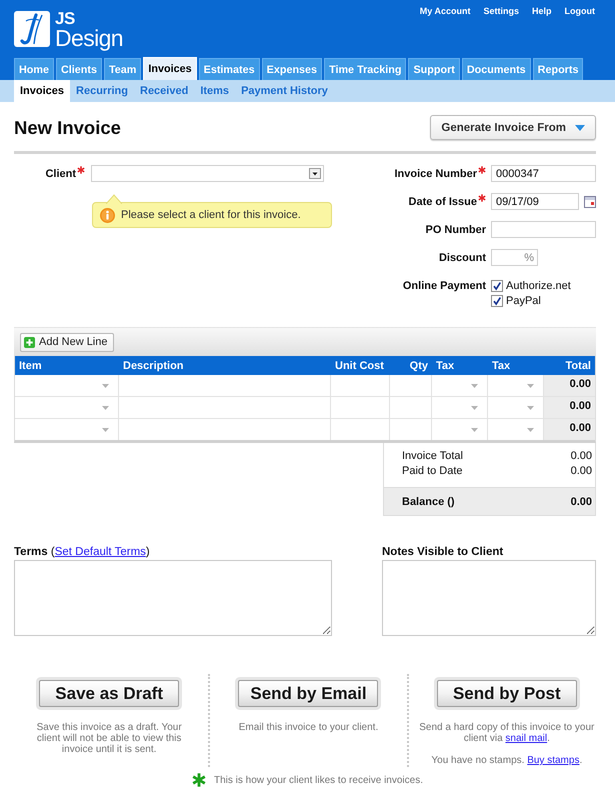  What do you see at coordinates (153, 366) in the screenshot?
I see `column-header: Description` at bounding box center [153, 366].